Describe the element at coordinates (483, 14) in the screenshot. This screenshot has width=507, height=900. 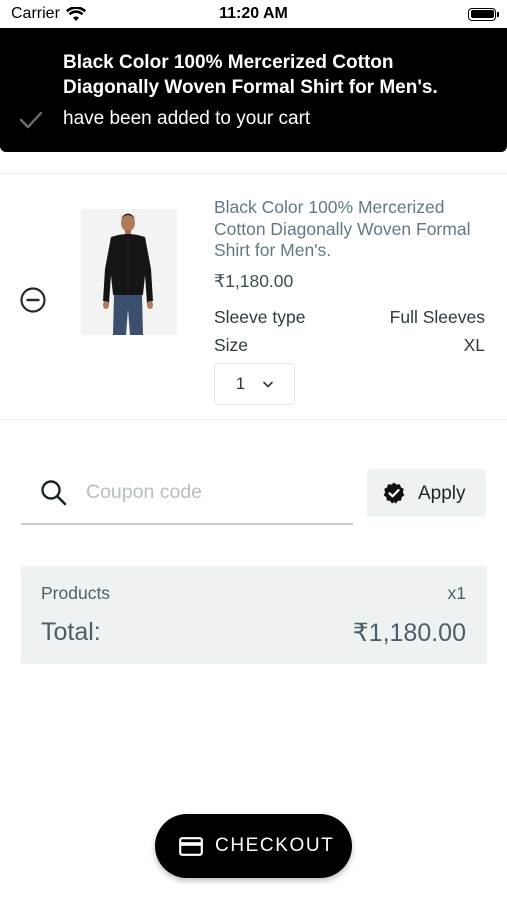
I see `battery-icon` at that location.